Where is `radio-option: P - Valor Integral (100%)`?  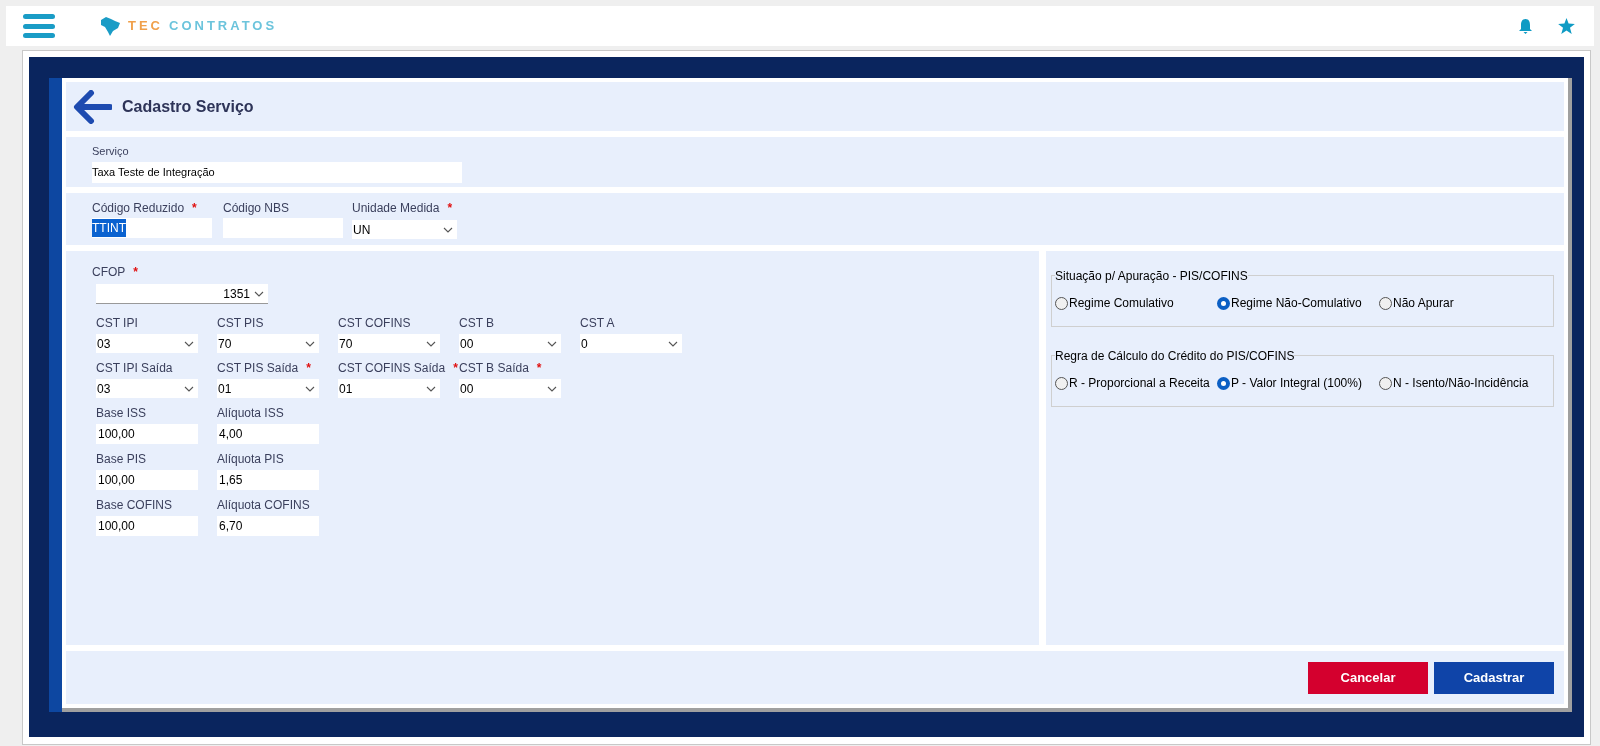 radio-option: P - Valor Integral (100%) is located at coordinates (1298, 383).